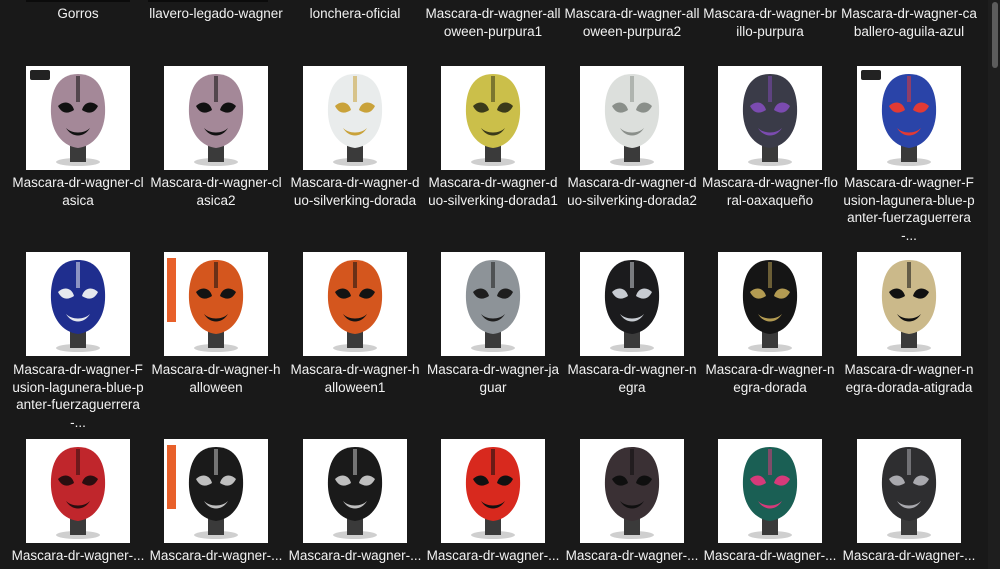  I want to click on file-name-label: Mascara-dr-wagner-clasica, so click(78, 191).